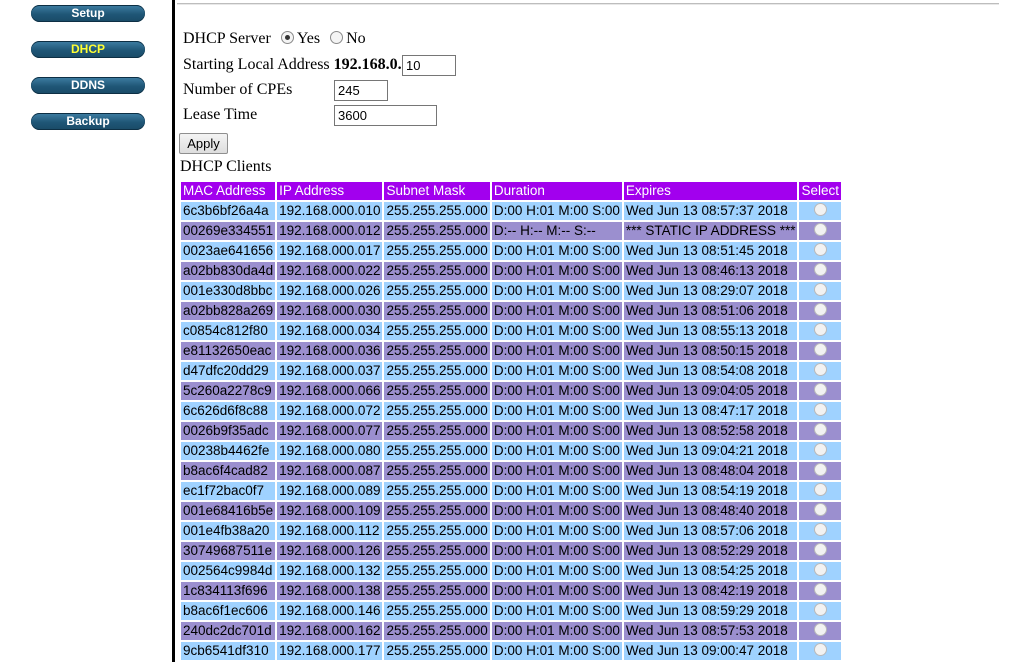 Image resolution: width=1010 pixels, height=662 pixels. What do you see at coordinates (330, 251) in the screenshot?
I see `ip-cell: 192.168.000.017` at bounding box center [330, 251].